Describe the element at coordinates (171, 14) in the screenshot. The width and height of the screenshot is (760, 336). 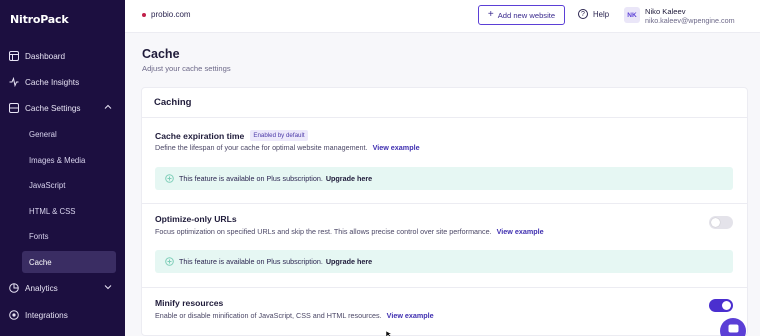
I see `site-domain: probio.com` at that location.